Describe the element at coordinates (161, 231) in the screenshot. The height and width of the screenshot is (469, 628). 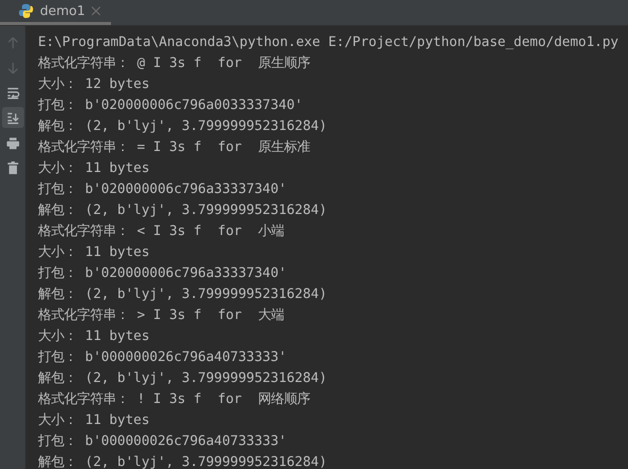
I see `console-line: 格式化字符串： < I 3s f for 小端` at that location.